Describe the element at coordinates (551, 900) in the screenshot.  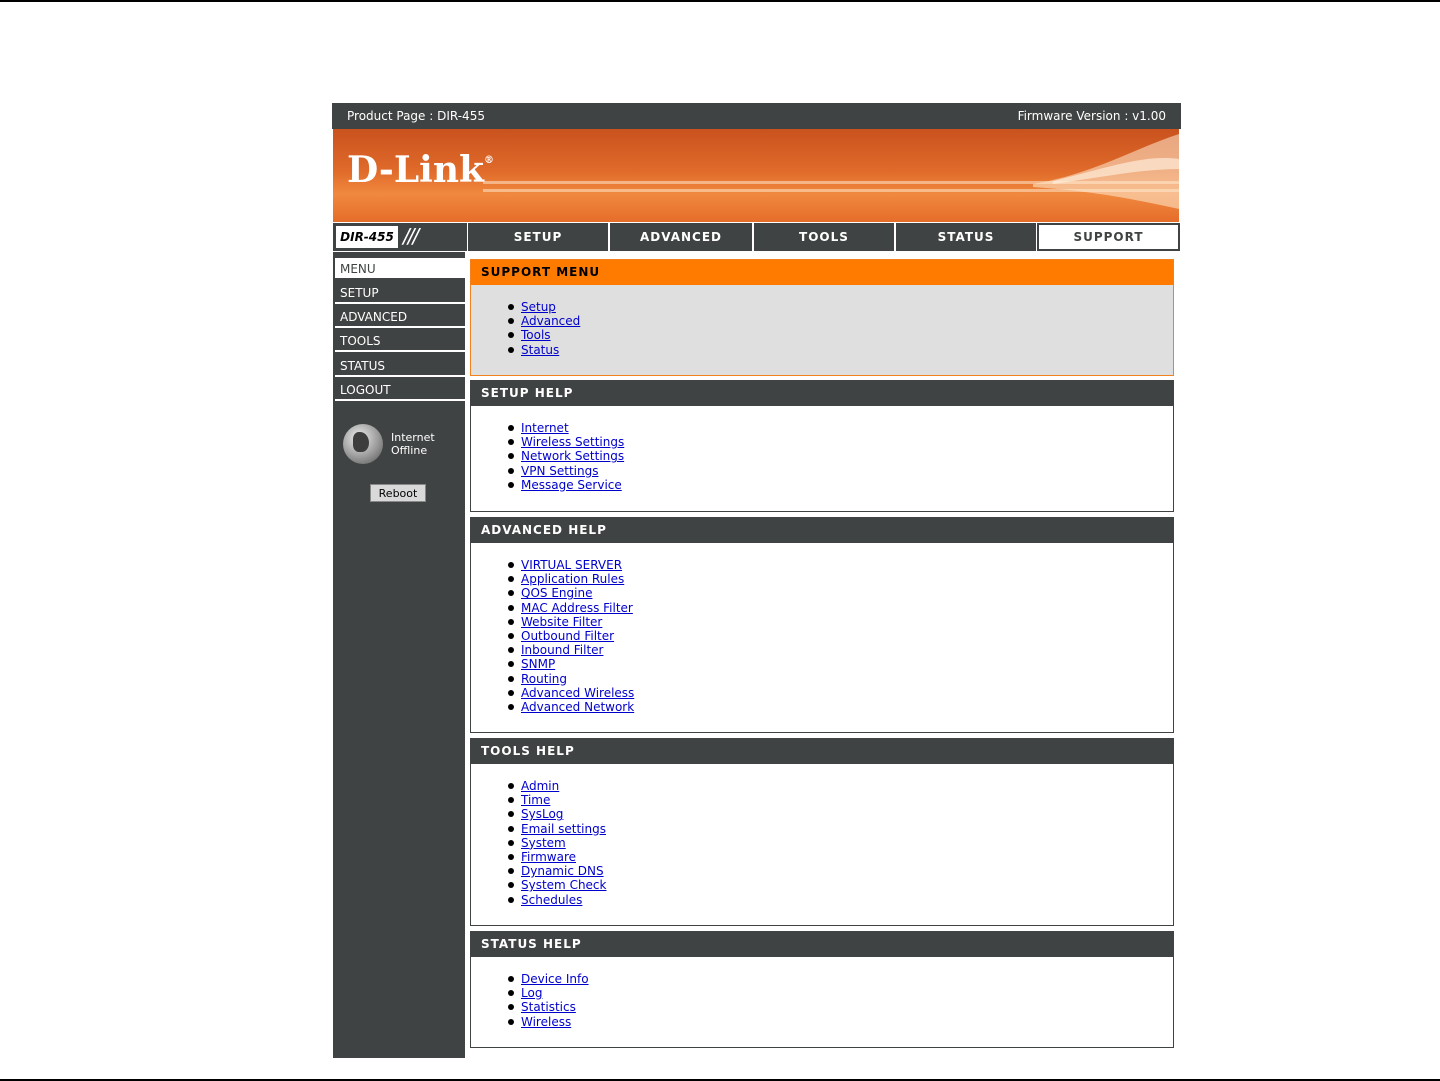
I see `link-schedules: Schedules` at that location.